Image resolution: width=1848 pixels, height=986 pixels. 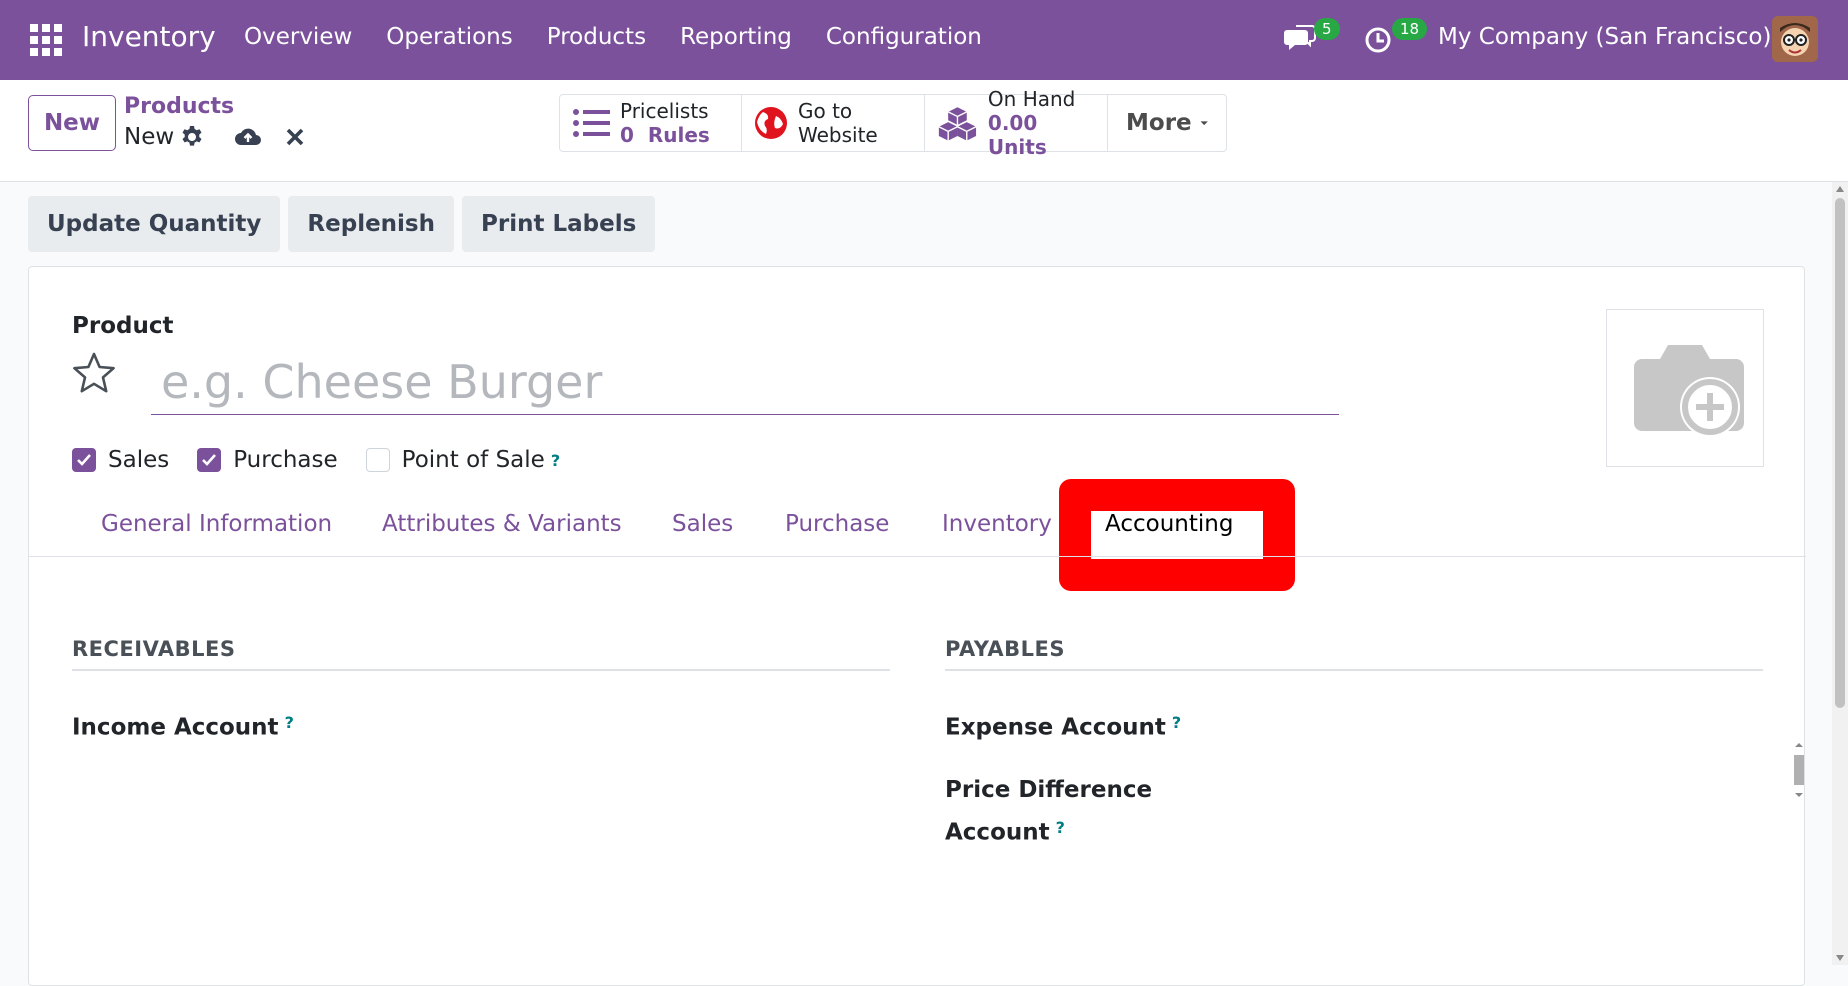 I want to click on on-hand-value: 0.00 Units, so click(x=1017, y=135).